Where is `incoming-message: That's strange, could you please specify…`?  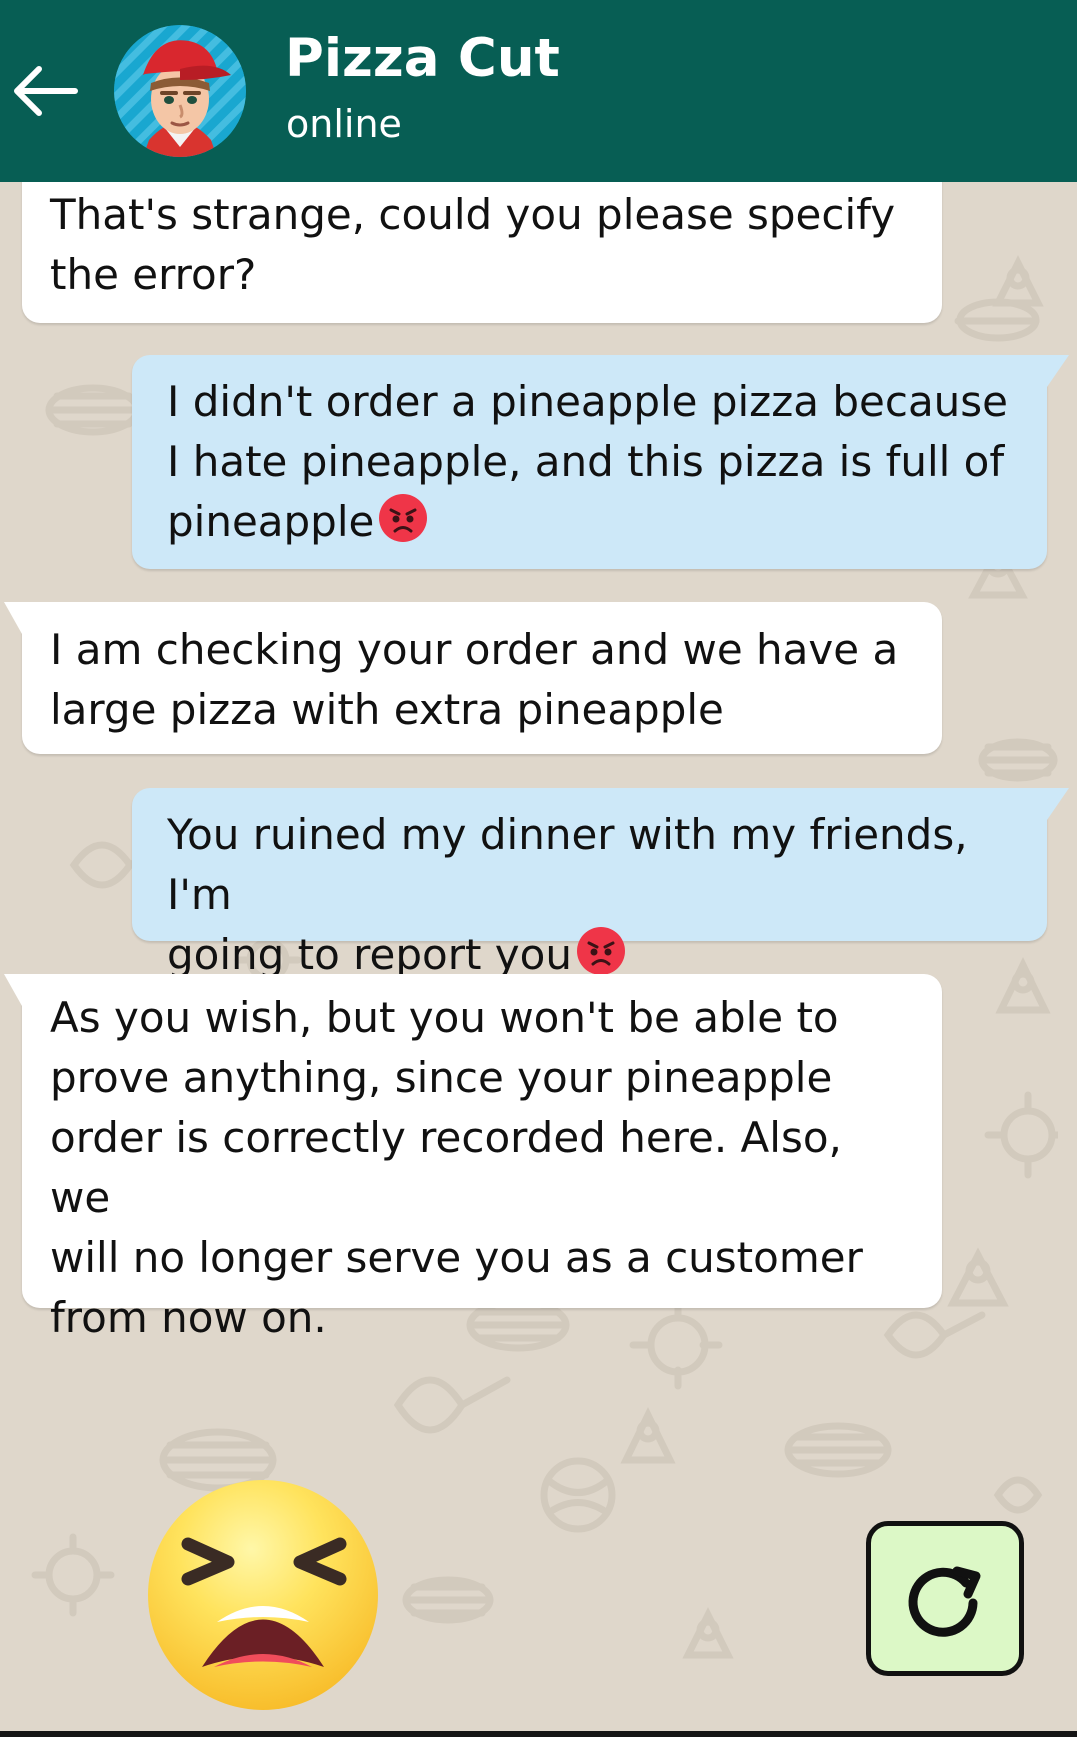
incoming-message: That's strange, could you please specify… is located at coordinates (482, 244).